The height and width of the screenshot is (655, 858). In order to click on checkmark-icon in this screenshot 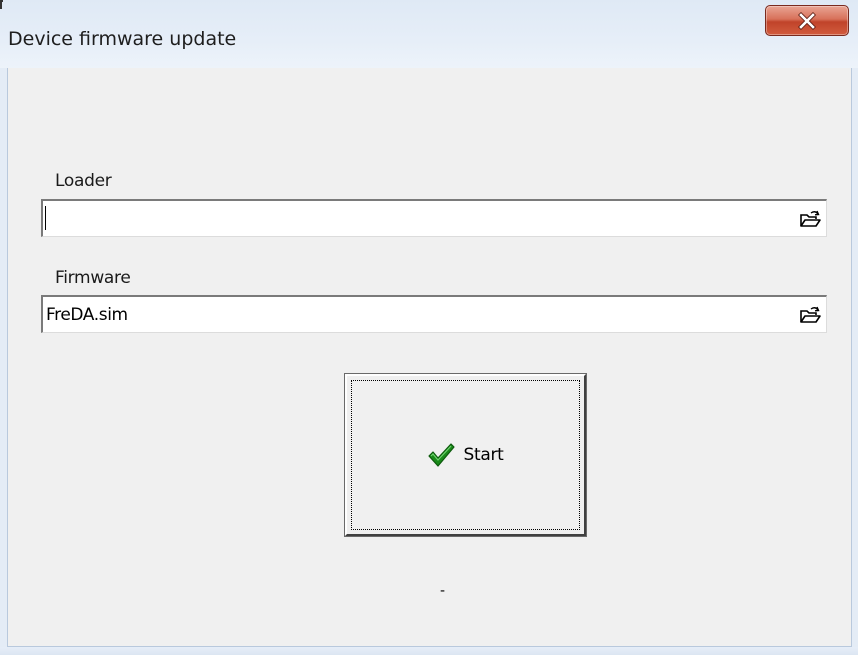, I will do `click(442, 455)`.